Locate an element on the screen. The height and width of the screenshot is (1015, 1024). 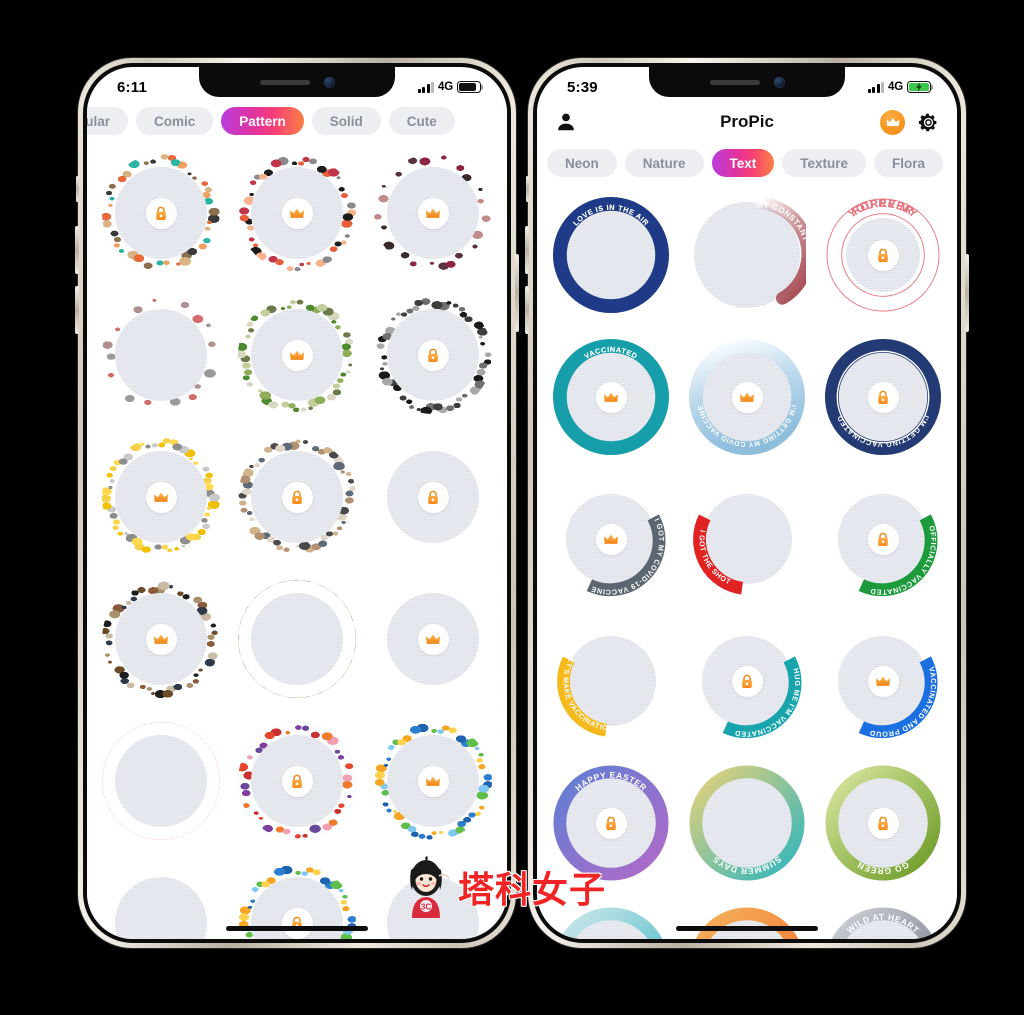
sticker-youre-my-forever: YOU'RE MY FOREVER is located at coordinates (883, 255).